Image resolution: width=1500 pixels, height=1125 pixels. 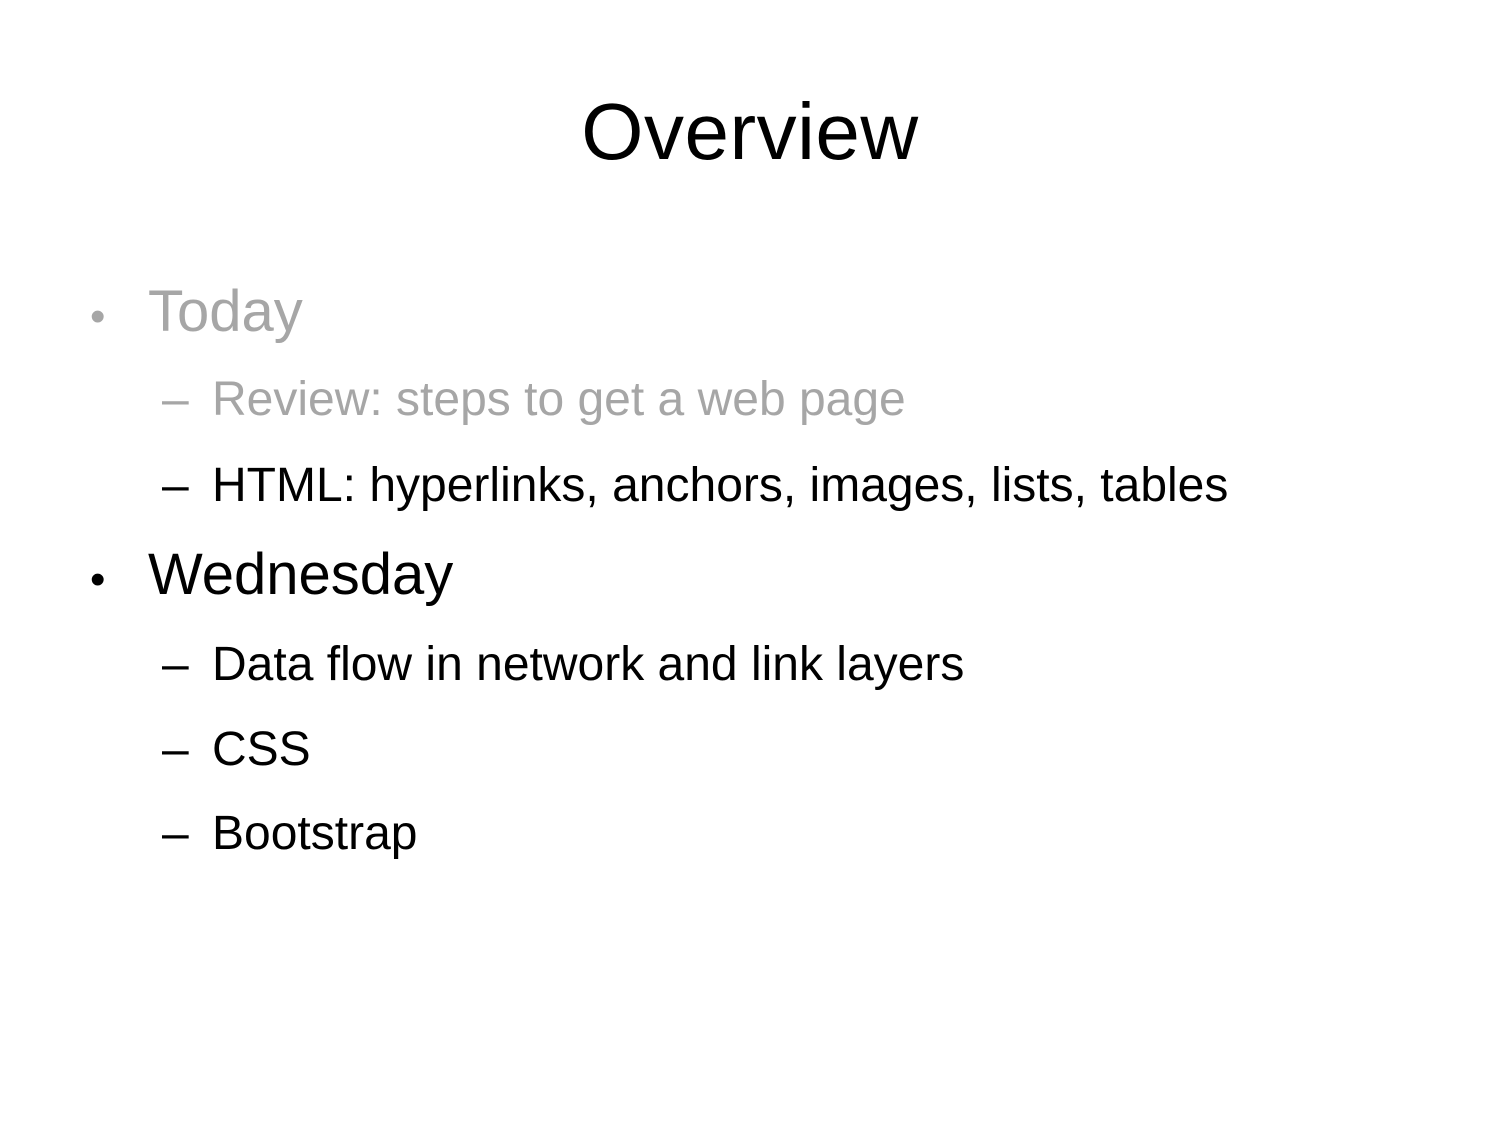 What do you see at coordinates (225, 311) in the screenshot?
I see `bullet-label: Today` at bounding box center [225, 311].